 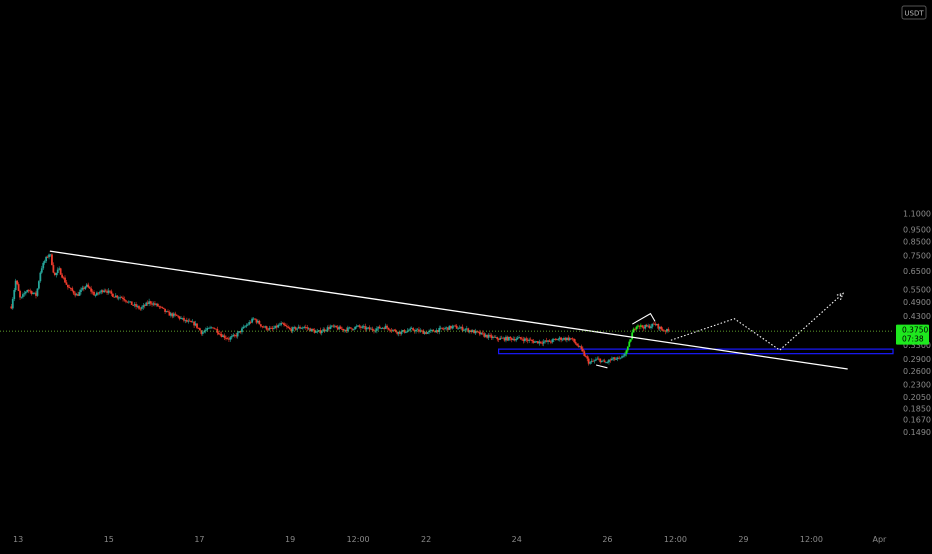 What do you see at coordinates (743, 539) in the screenshot?
I see `x-tick-label: 29` at bounding box center [743, 539].